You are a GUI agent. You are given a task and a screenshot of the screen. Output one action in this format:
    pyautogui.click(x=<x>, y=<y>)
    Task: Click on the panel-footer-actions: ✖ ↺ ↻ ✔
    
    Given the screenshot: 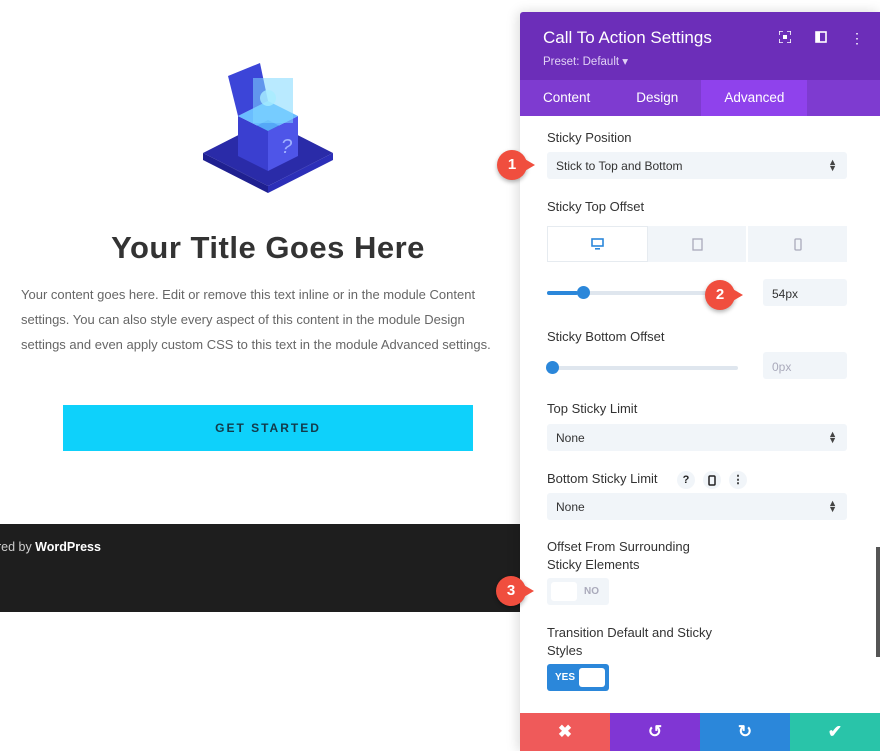 What is the action you would take?
    pyautogui.click(x=700, y=732)
    